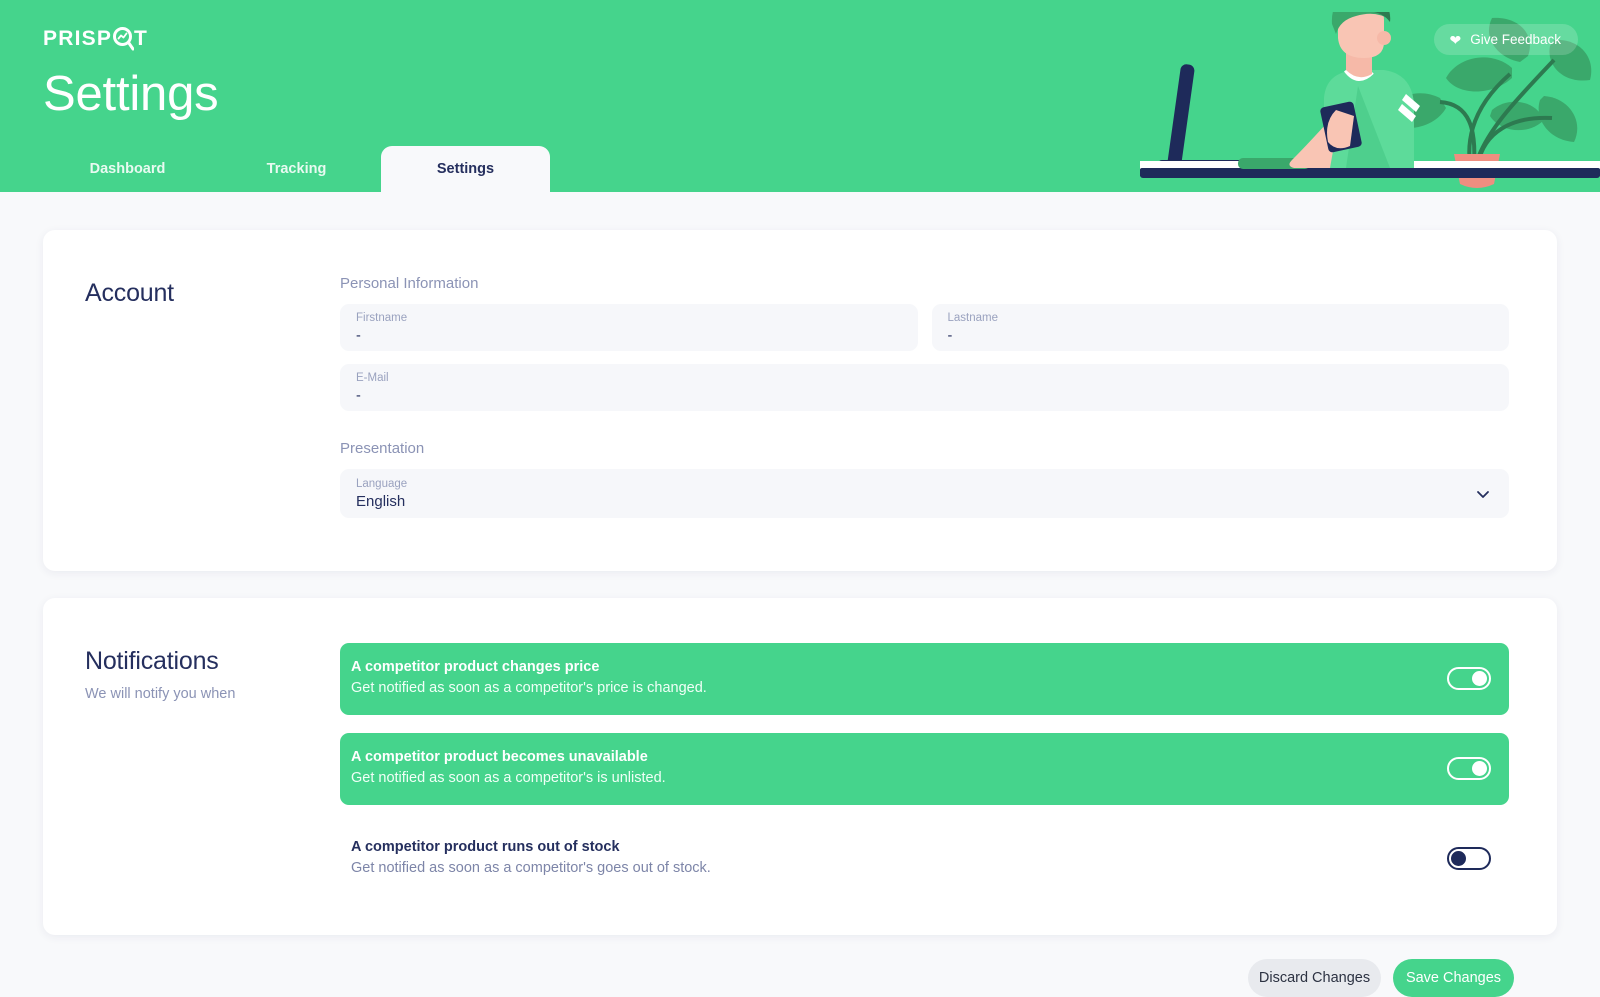 Image resolution: width=1600 pixels, height=997 pixels. Describe the element at coordinates (381, 501) in the screenshot. I see `language-value: English` at that location.